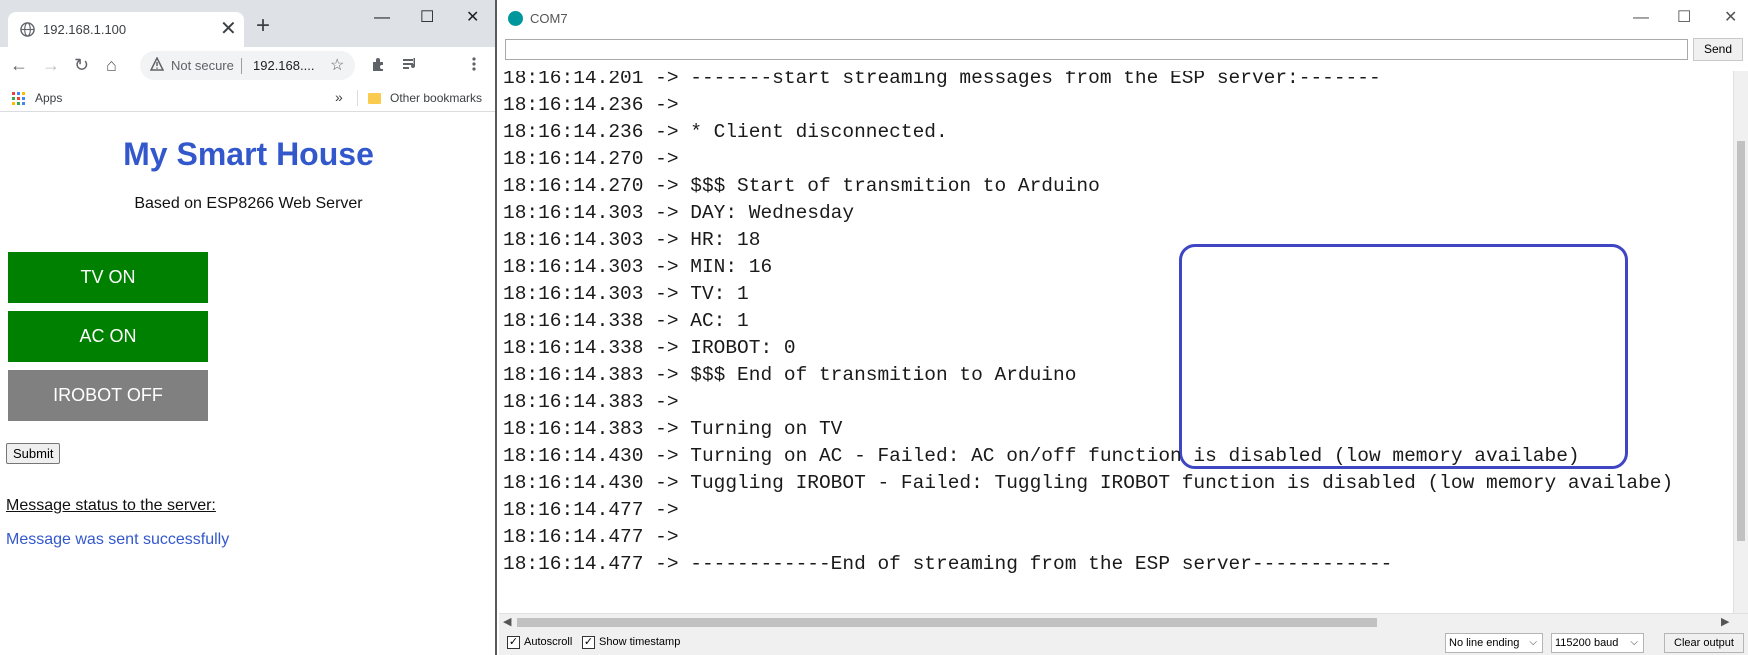  I want to click on reload-icon: ↻, so click(81, 65).